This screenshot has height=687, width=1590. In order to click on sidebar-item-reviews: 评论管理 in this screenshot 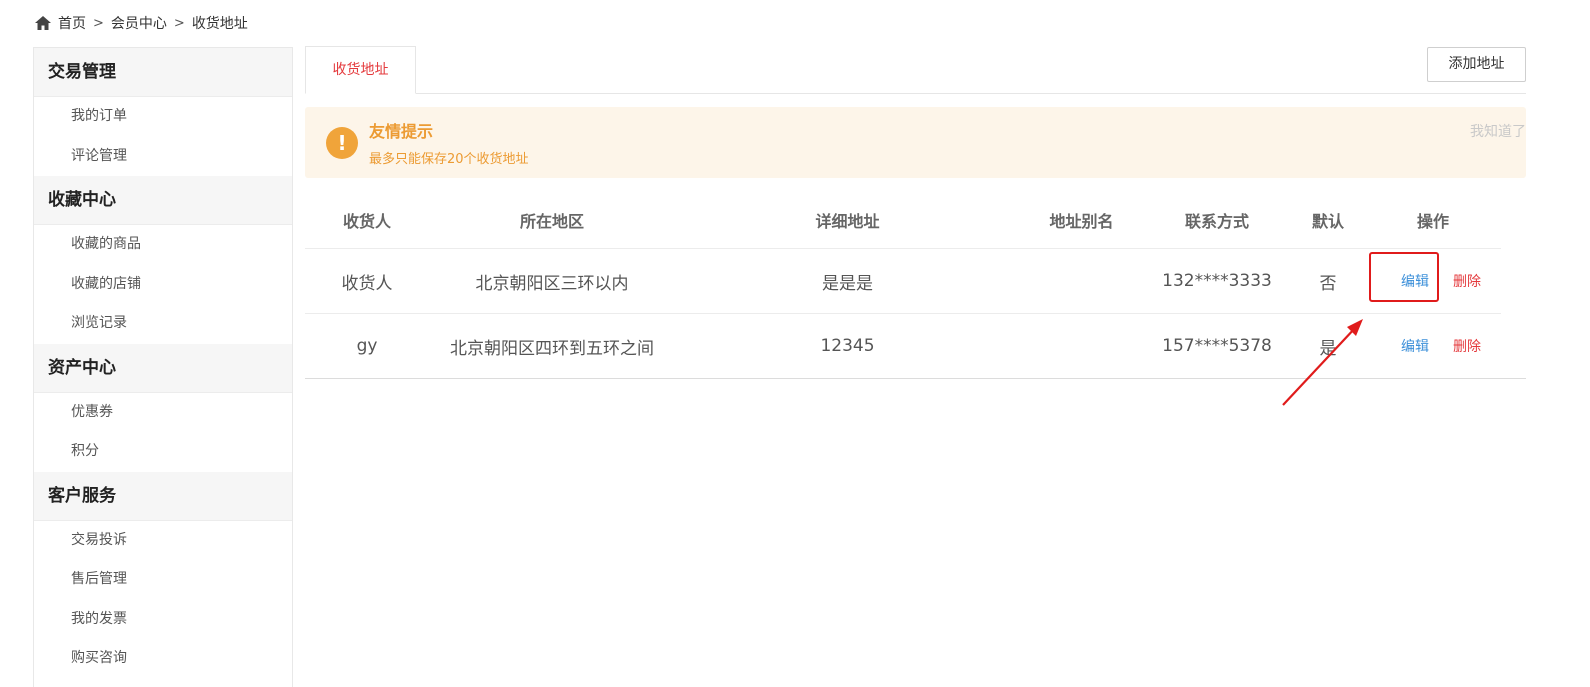, I will do `click(163, 157)`.